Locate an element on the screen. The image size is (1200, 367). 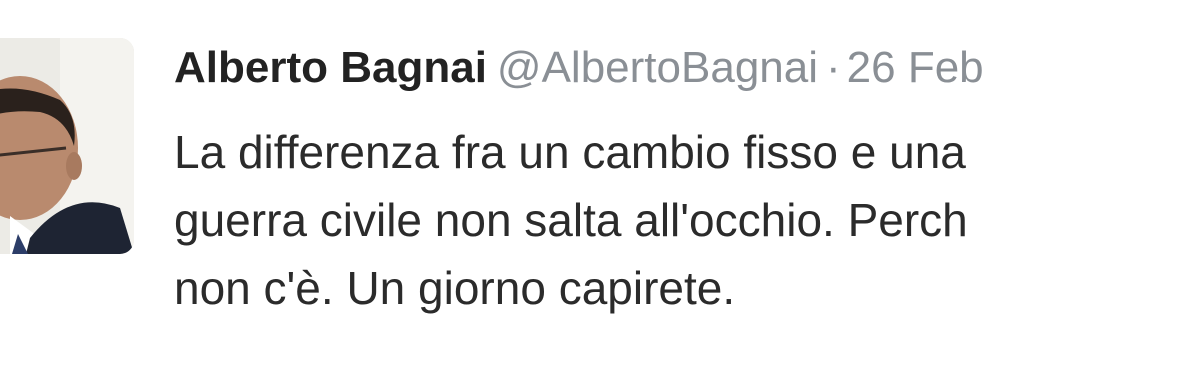
timestamp: 26 Feb is located at coordinates (915, 67).